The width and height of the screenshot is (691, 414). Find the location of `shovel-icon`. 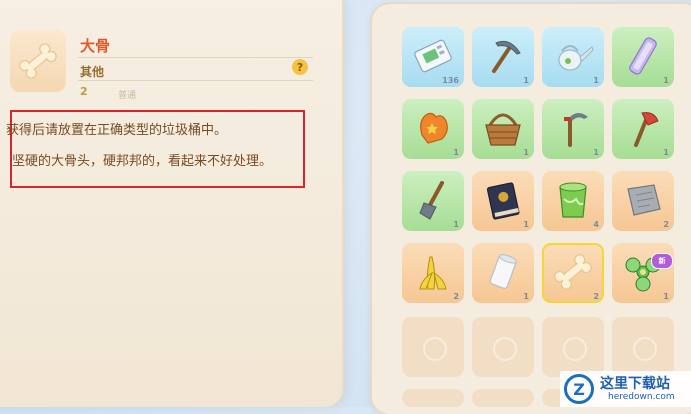

shovel-icon is located at coordinates (431, 200).